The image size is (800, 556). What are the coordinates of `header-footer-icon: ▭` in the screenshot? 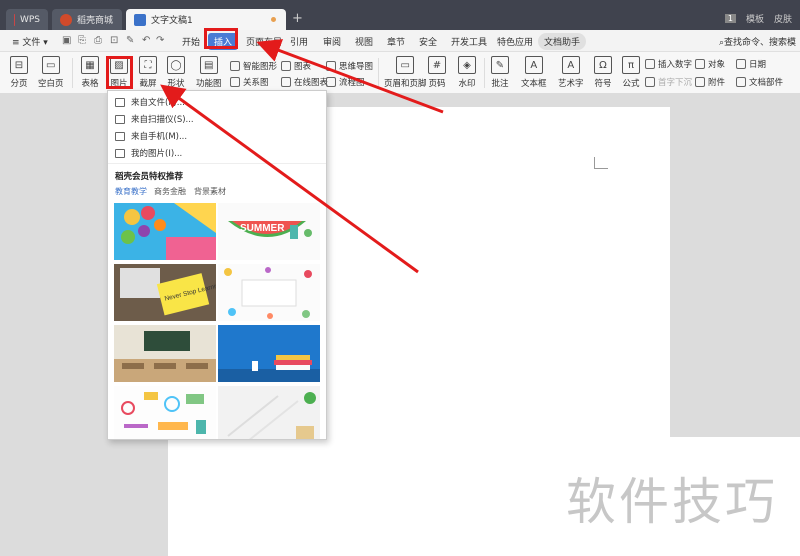 It's located at (405, 65).